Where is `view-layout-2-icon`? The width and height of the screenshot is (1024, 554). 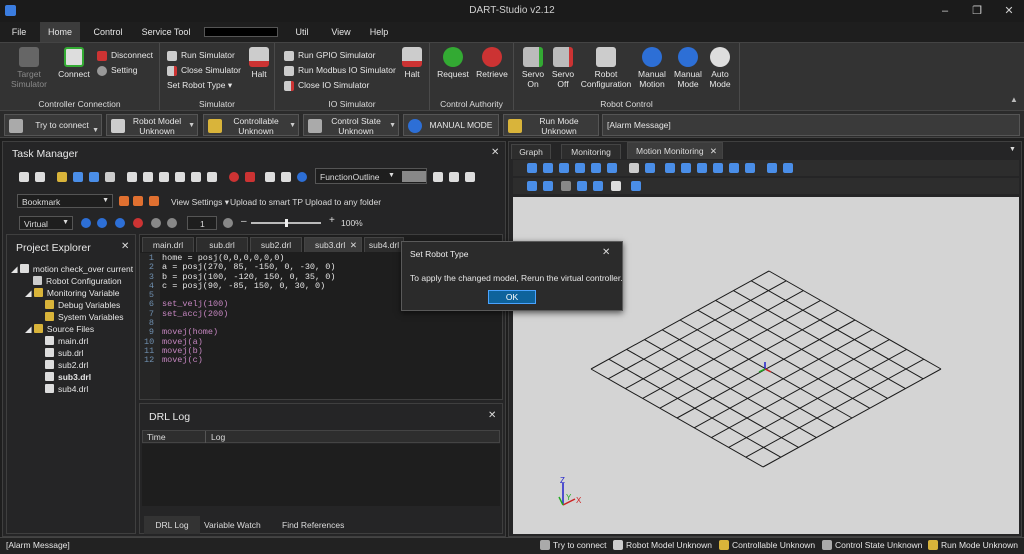
view-layout-2-icon is located at coordinates (788, 168).